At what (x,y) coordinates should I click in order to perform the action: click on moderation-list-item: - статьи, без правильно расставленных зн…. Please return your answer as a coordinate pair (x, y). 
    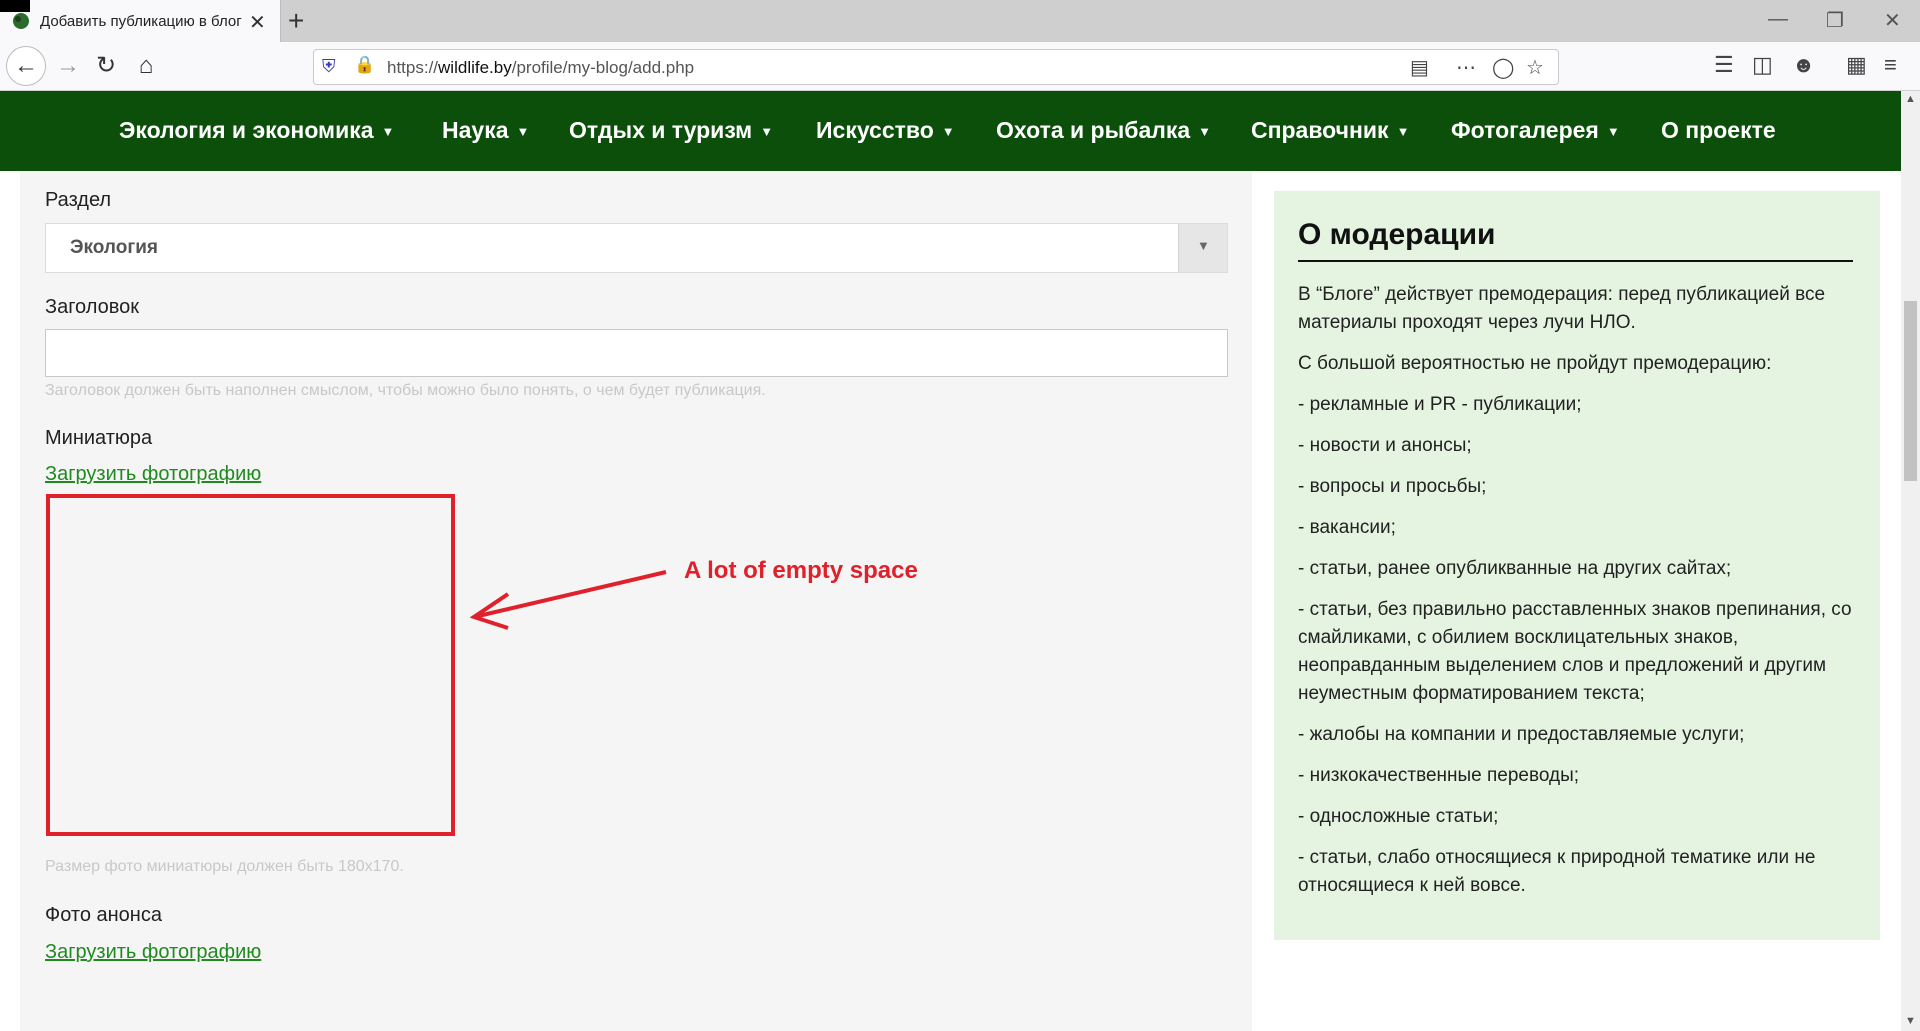
    Looking at the image, I should click on (1575, 651).